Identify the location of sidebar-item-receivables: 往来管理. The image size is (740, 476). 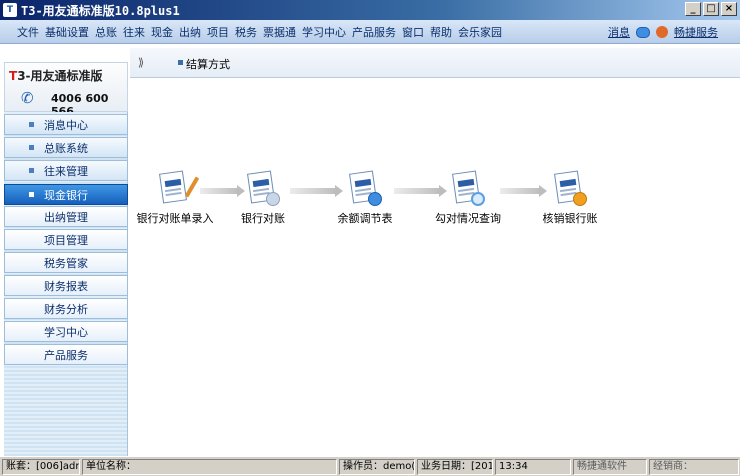
(66, 170).